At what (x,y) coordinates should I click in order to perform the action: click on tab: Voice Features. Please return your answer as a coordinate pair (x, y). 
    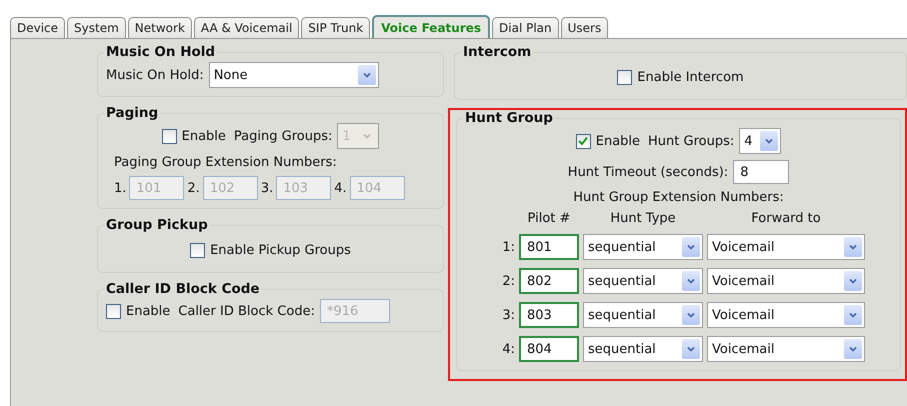
    Looking at the image, I should click on (431, 26).